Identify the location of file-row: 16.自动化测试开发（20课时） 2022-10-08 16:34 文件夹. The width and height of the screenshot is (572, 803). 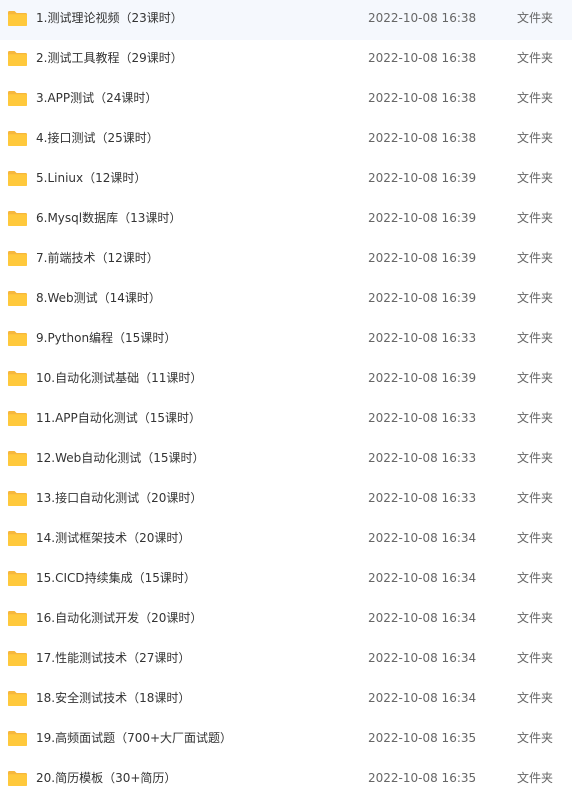
(286, 620).